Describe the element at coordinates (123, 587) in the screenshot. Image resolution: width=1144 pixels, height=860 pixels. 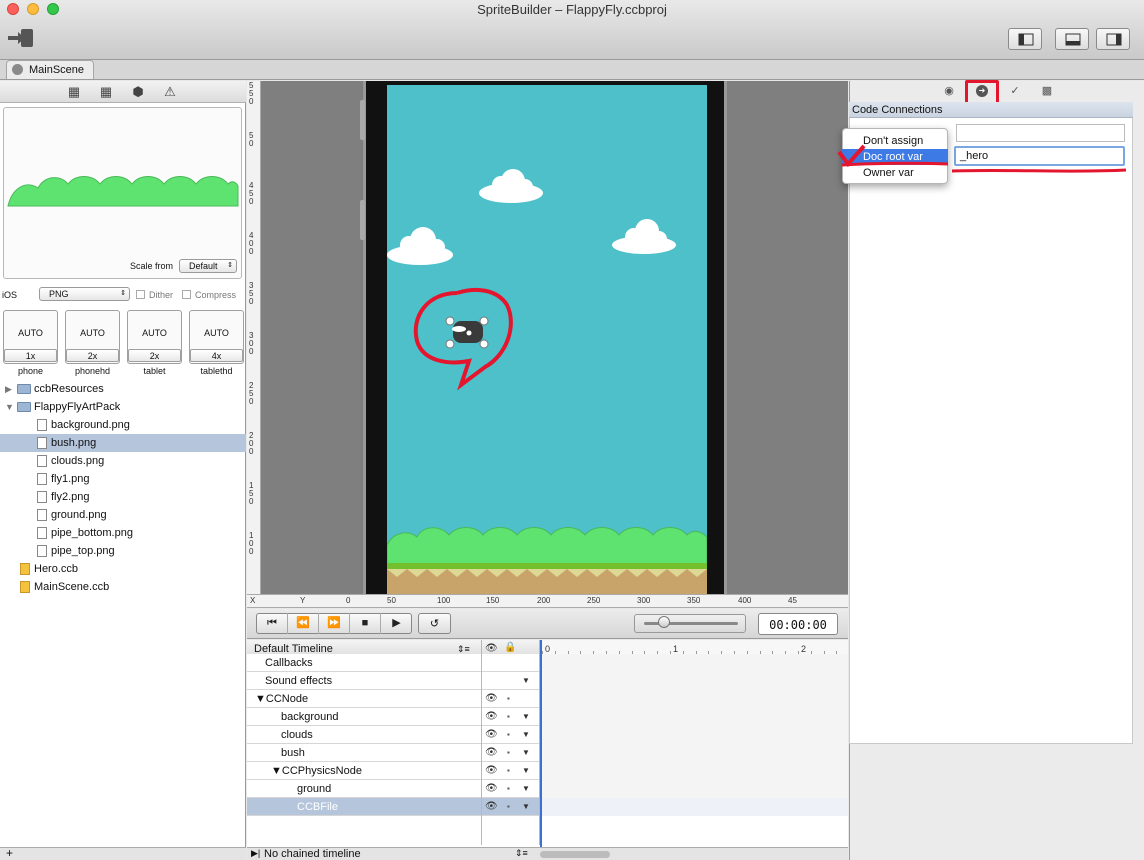
I see `tree-item: MainScene.ccb` at that location.